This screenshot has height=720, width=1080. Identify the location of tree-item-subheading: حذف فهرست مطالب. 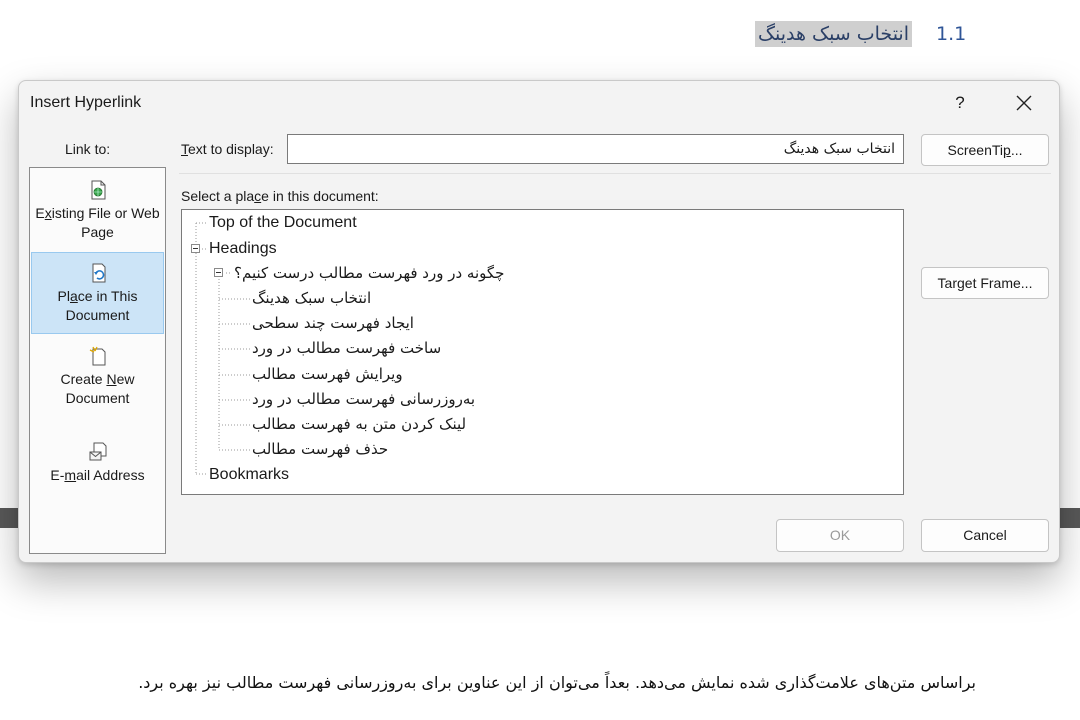
(320, 449).